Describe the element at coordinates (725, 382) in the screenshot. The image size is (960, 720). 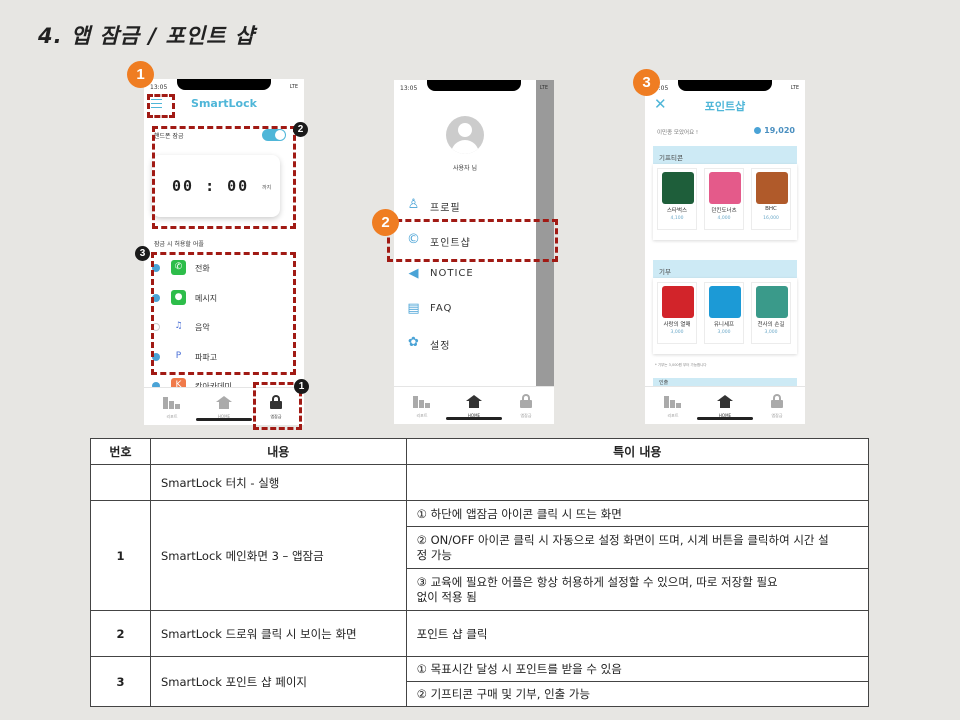
I see `withdraw-section-header: 인출` at that location.